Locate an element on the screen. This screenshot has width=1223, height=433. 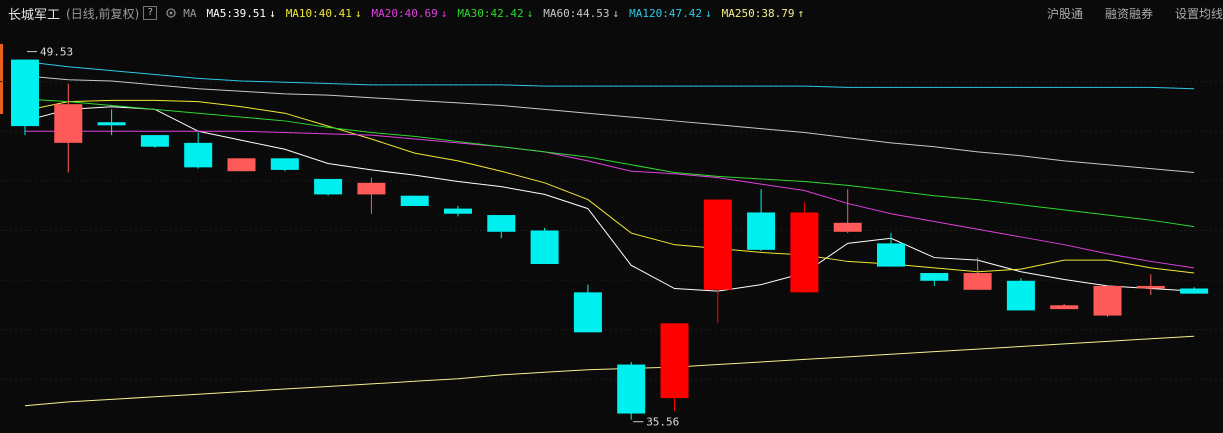
toolbar-links: 沪股通 融资融券 设置均线 is located at coordinates (1124, 13).